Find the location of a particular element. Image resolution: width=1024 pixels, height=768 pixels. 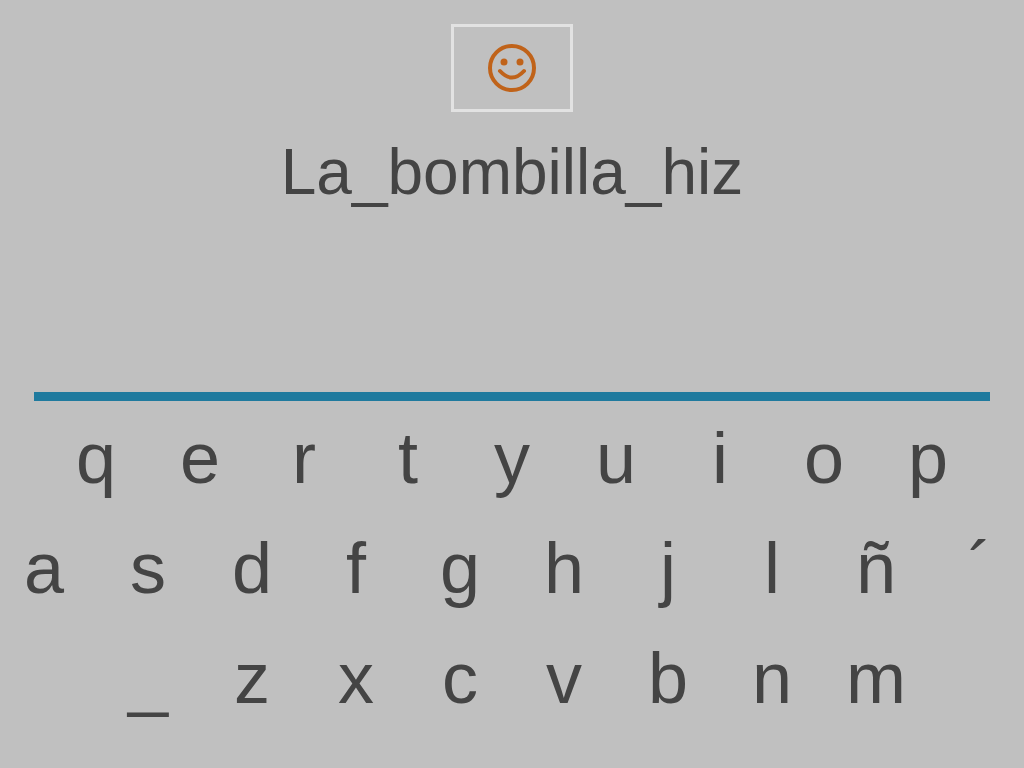

key-button: r is located at coordinates (304, 458).